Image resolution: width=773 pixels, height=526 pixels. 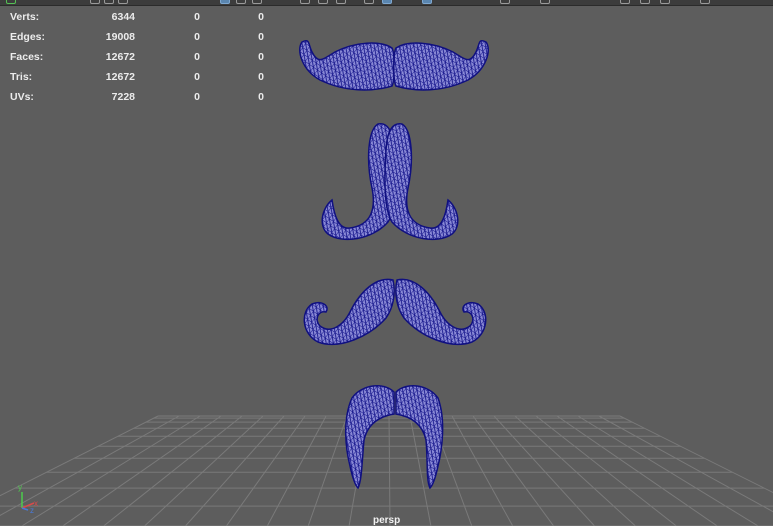 What do you see at coordinates (140, 77) in the screenshot?
I see `hud-row-tris: Tris: 12672 0 0` at bounding box center [140, 77].